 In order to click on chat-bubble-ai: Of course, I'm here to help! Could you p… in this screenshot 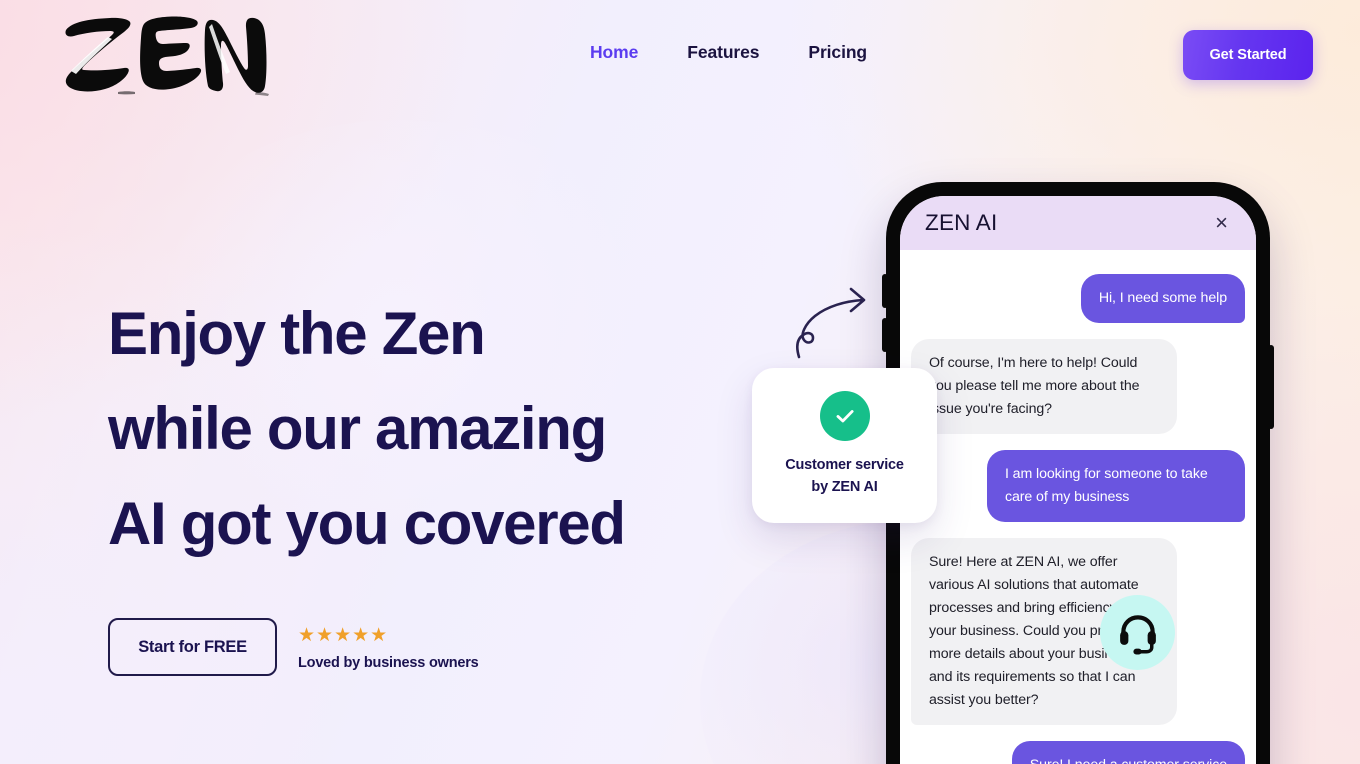, I will do `click(1044, 386)`.